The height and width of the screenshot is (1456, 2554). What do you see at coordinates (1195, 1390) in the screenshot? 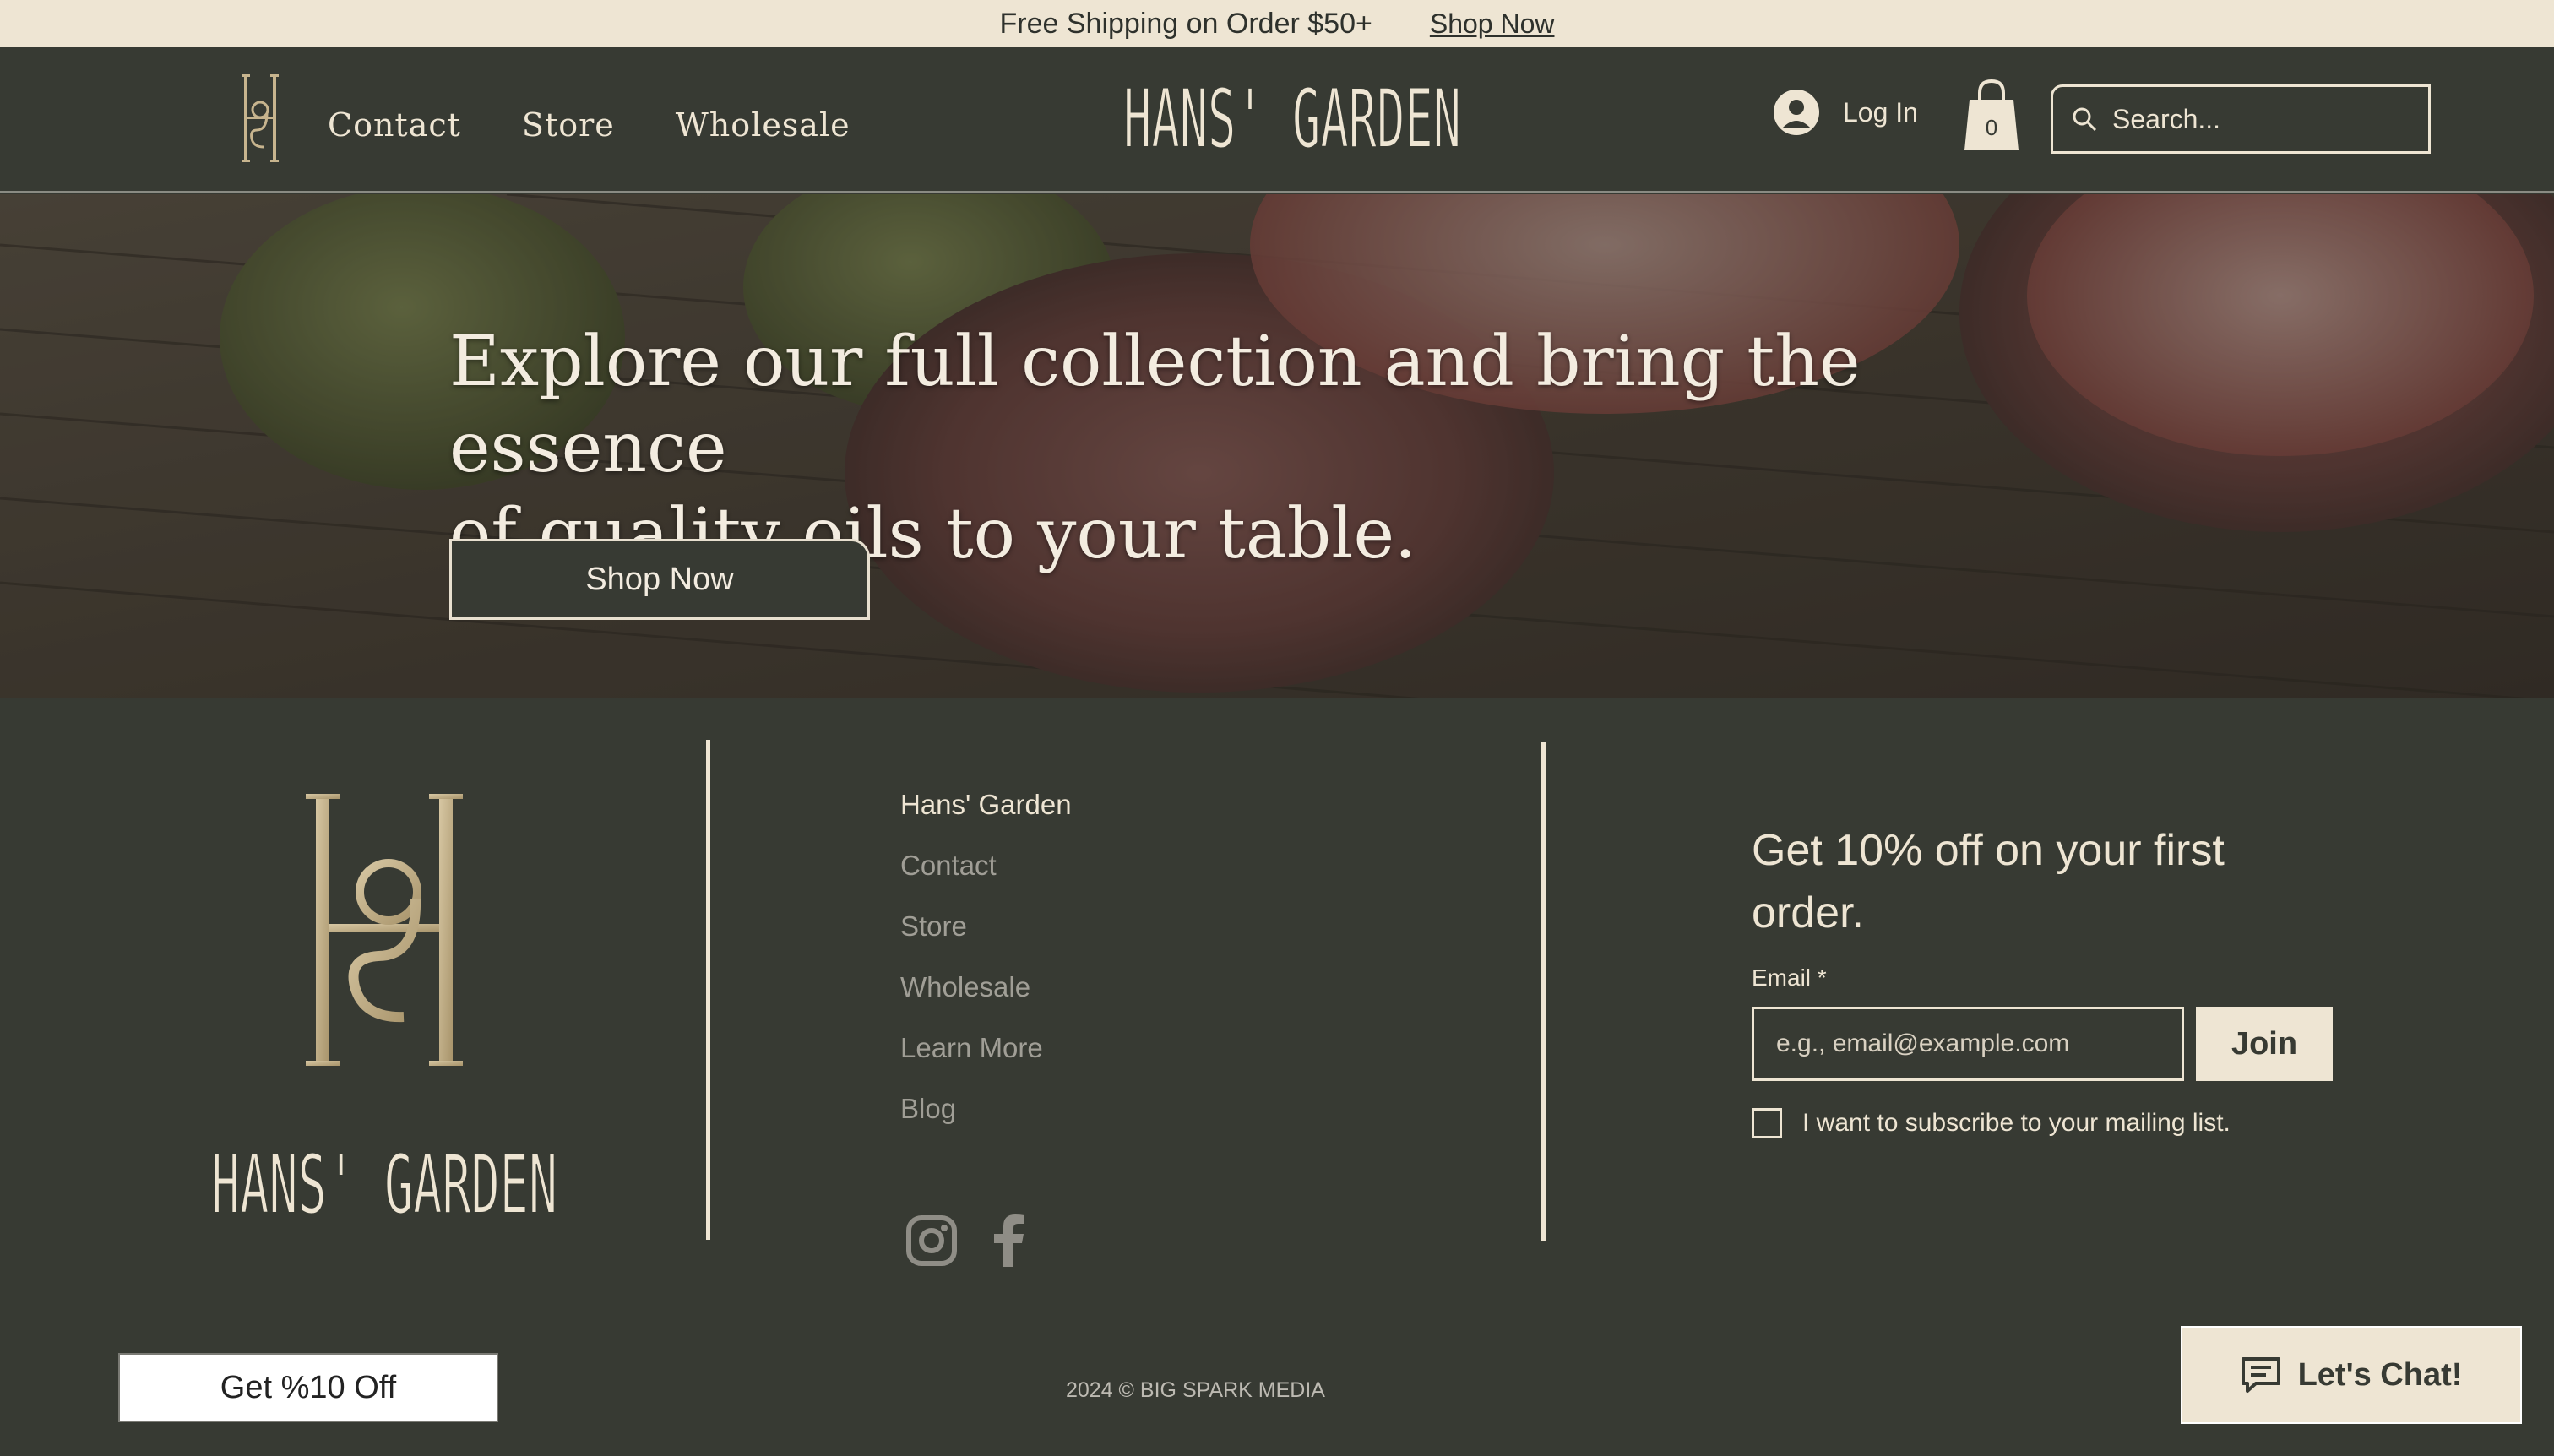
I see `copyright-text: 2024 © BIG SPARK MEDIA` at bounding box center [1195, 1390].